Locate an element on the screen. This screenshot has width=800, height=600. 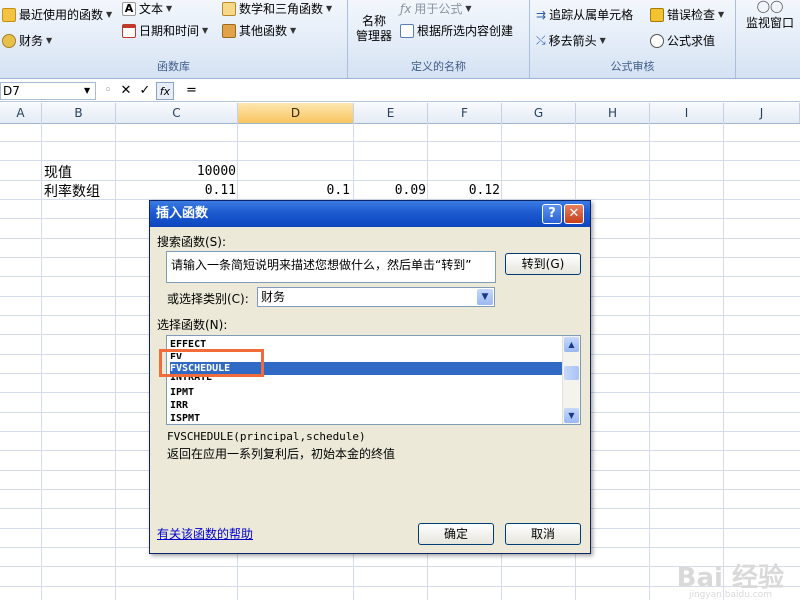
financial-label: 财务 is located at coordinates (31, 41).